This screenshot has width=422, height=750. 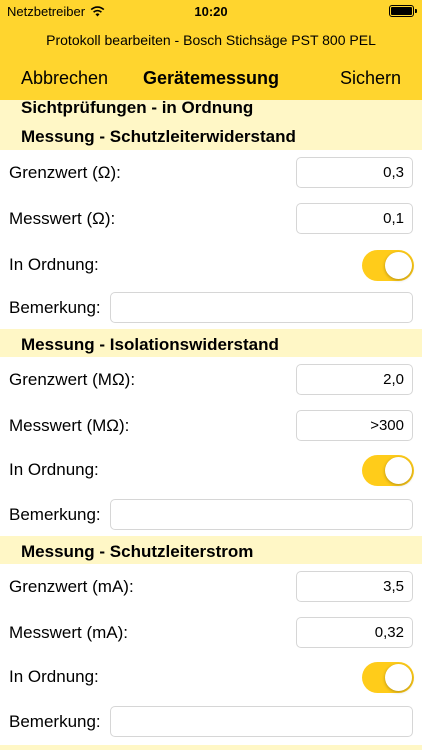 I want to click on limit-label: Grenzwert (MΩ):, so click(x=72, y=379).